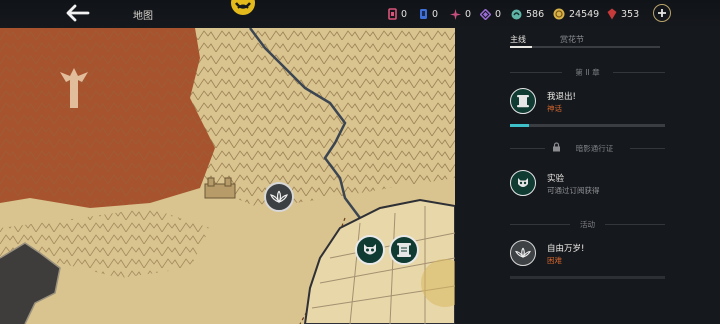 The width and height of the screenshot is (720, 324). Describe the element at coordinates (587, 277) in the screenshot. I see `quest-3-underline` at that location.